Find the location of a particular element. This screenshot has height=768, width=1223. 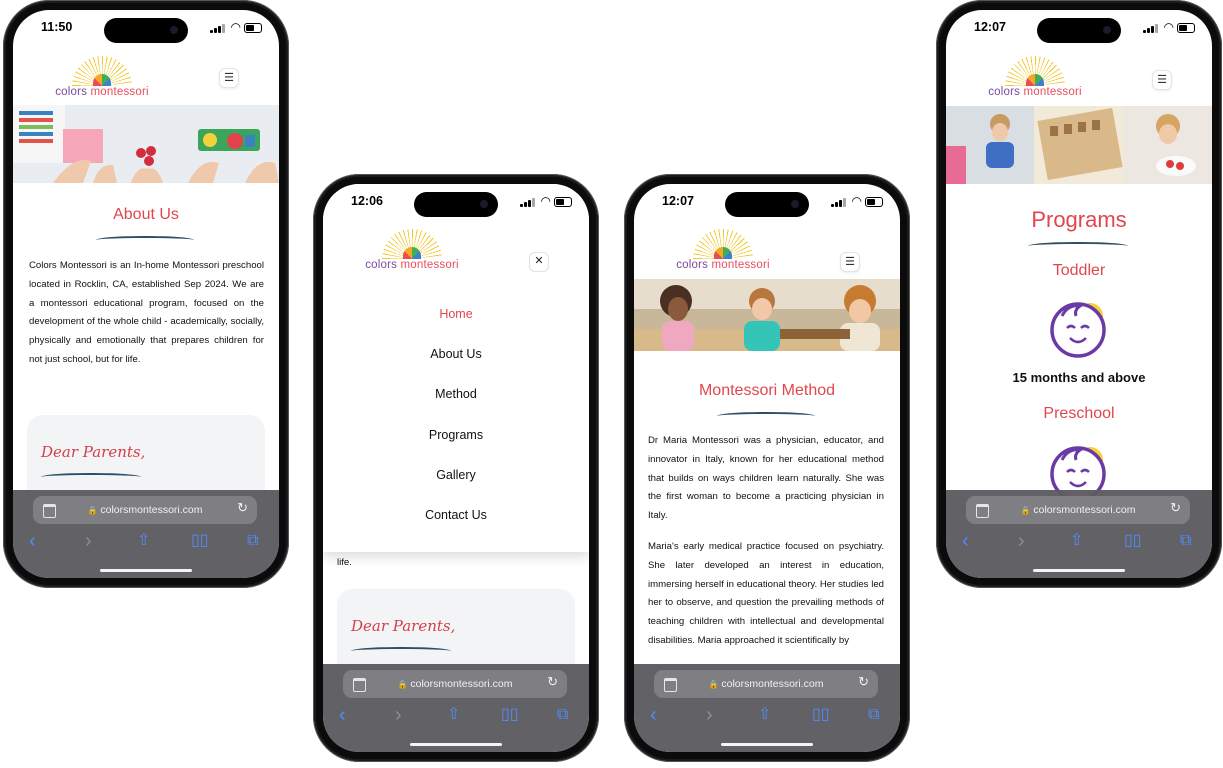

close-menu-button: ✕ is located at coordinates (539, 262).